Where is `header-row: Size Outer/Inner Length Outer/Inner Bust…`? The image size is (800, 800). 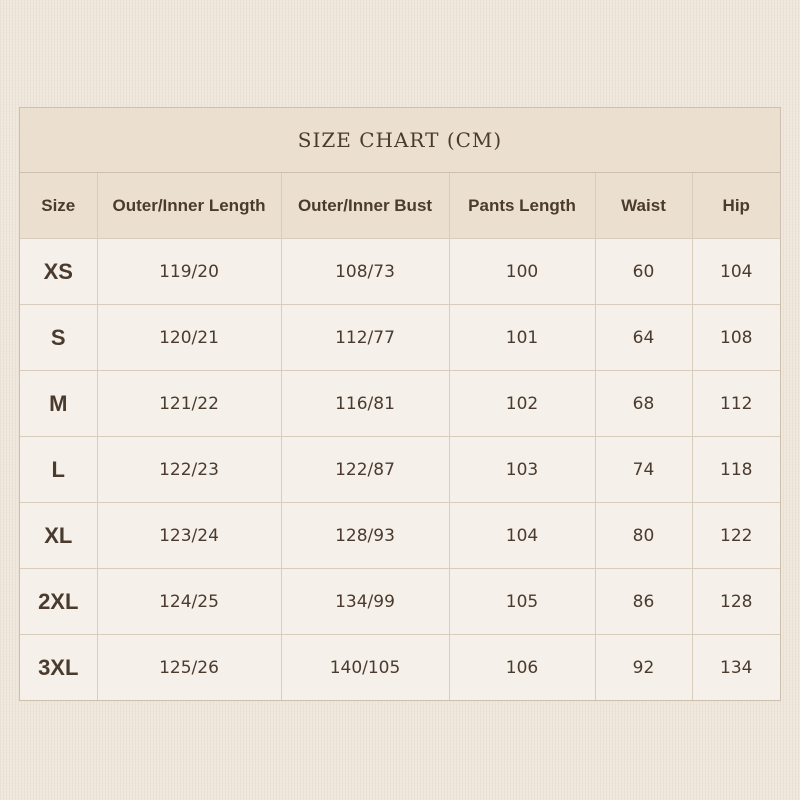
header-row: Size Outer/Inner Length Outer/Inner Bust… is located at coordinates (400, 206).